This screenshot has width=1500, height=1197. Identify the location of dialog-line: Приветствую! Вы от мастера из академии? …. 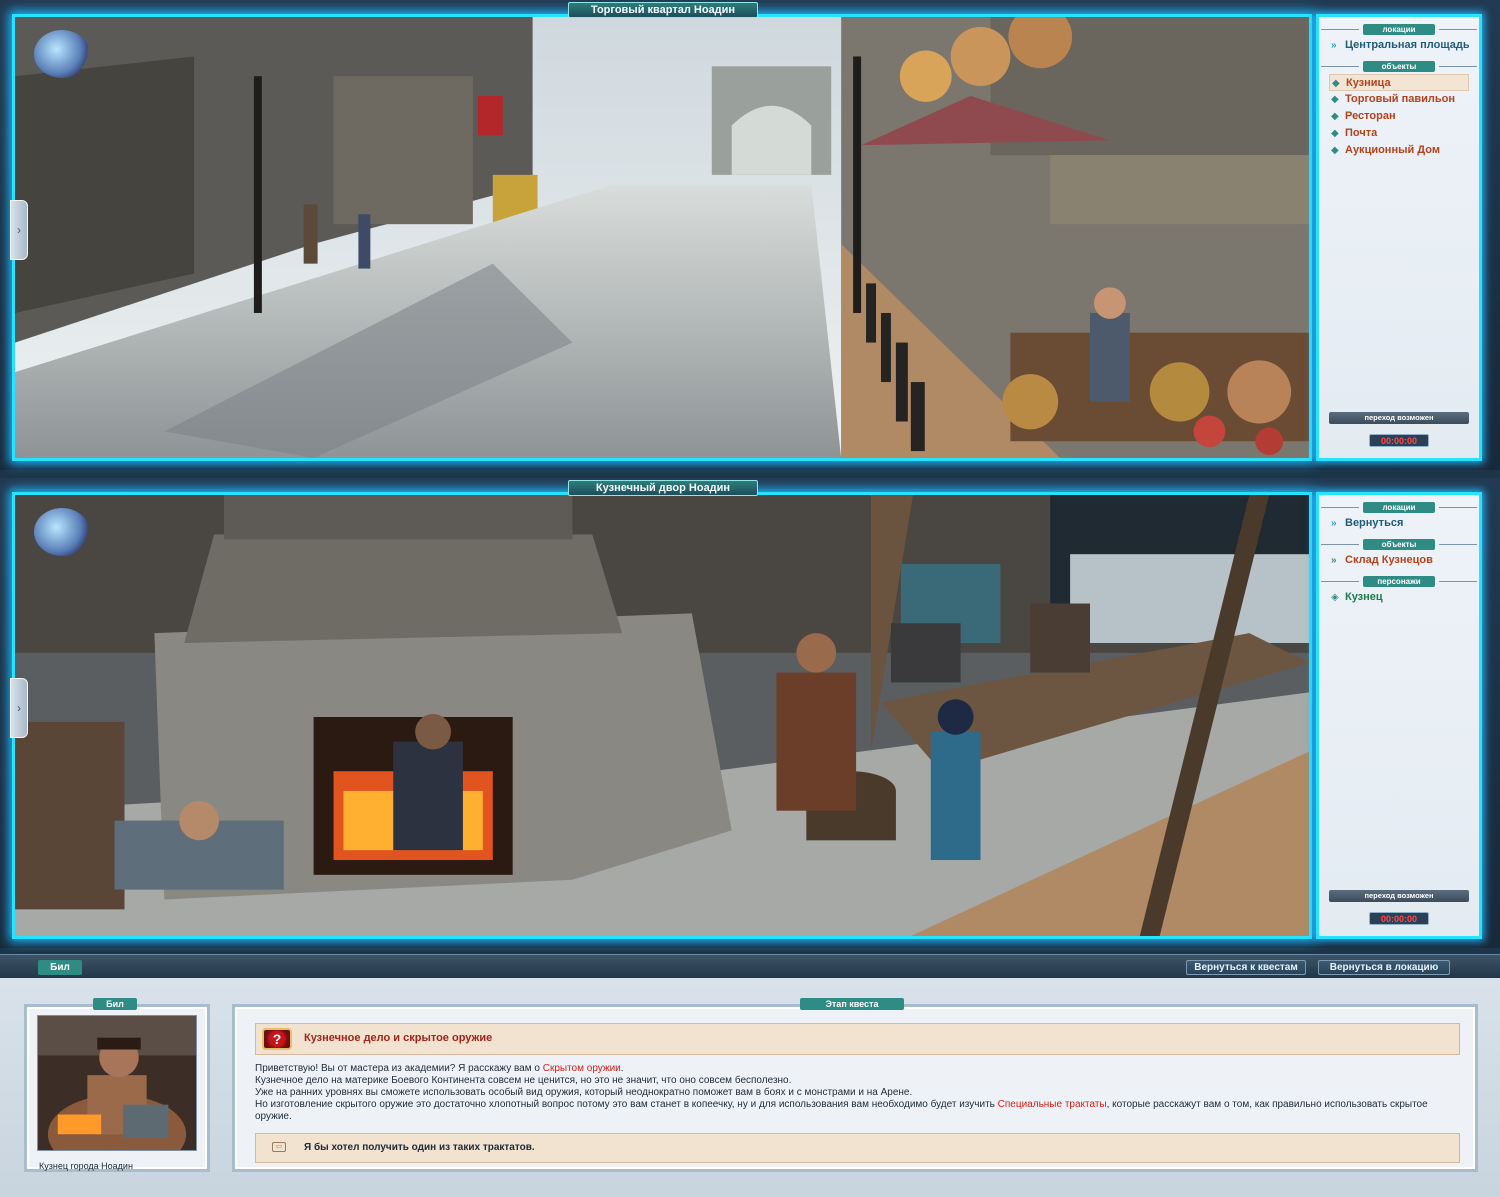
(439, 1068).